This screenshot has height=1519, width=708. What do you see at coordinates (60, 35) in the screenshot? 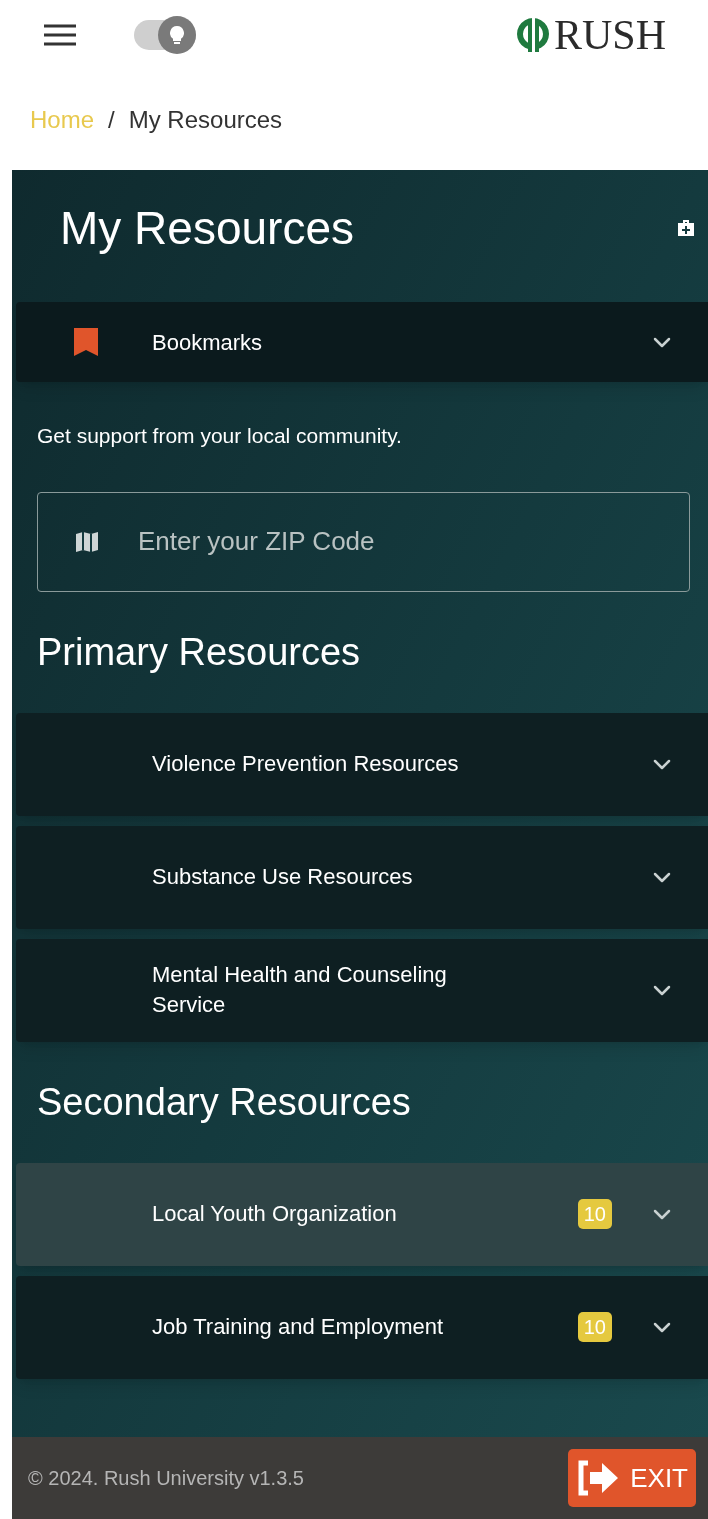
I see `menu-icon` at bounding box center [60, 35].